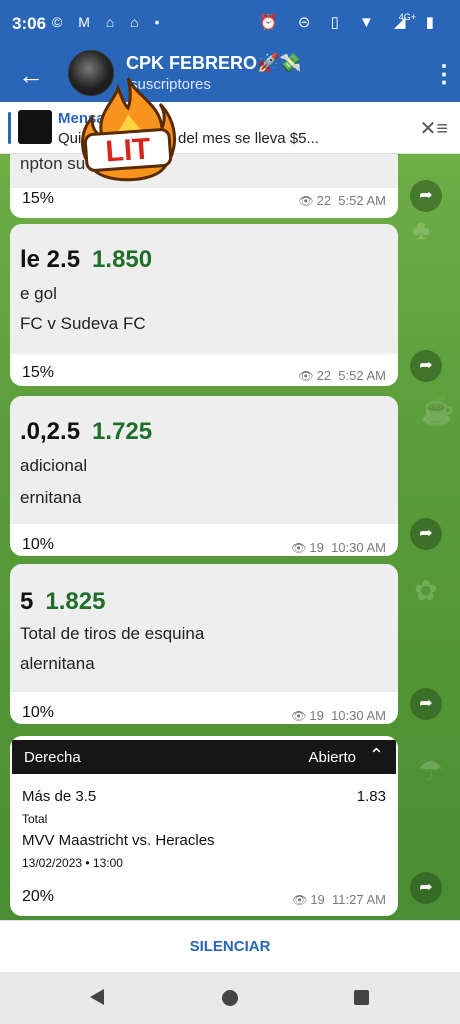 The image size is (460, 1024). What do you see at coordinates (35, 819) in the screenshot?
I see `slip-market: Total` at bounding box center [35, 819].